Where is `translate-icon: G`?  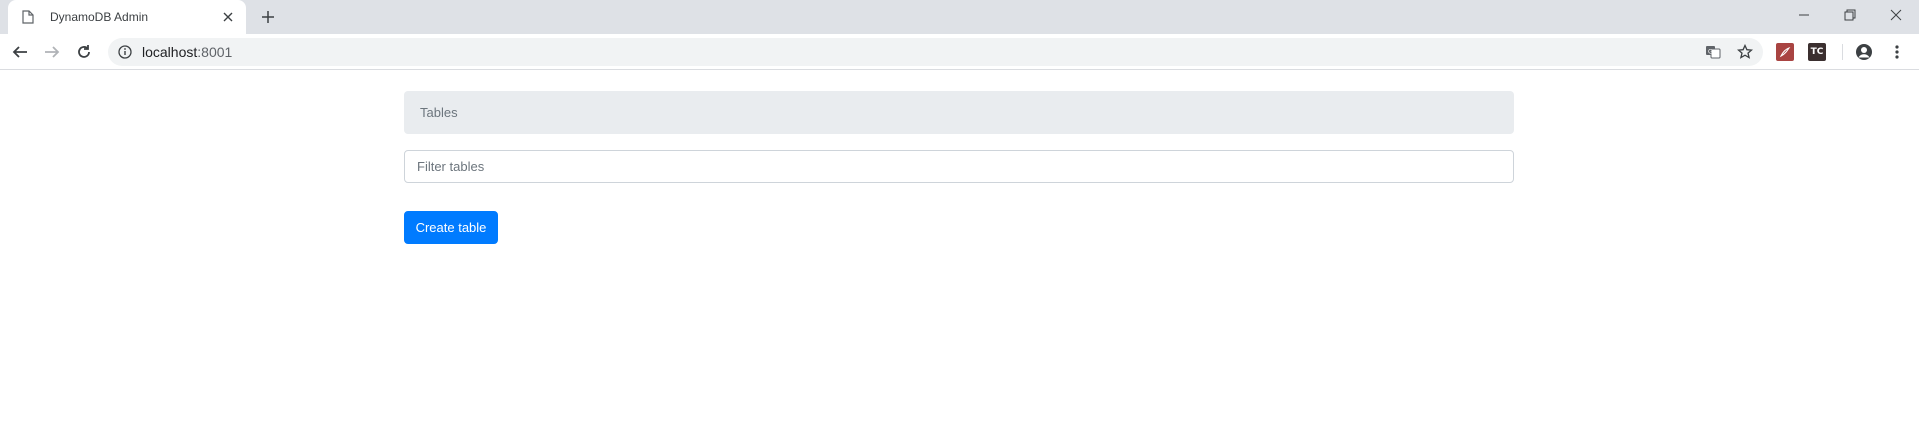 translate-icon: G is located at coordinates (1713, 52).